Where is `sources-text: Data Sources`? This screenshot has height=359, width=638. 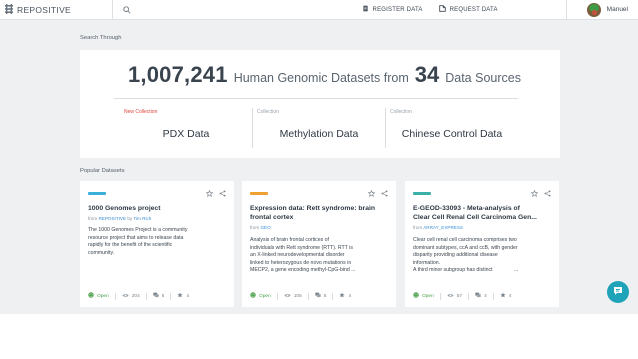 sources-text: Data Sources is located at coordinates (483, 78).